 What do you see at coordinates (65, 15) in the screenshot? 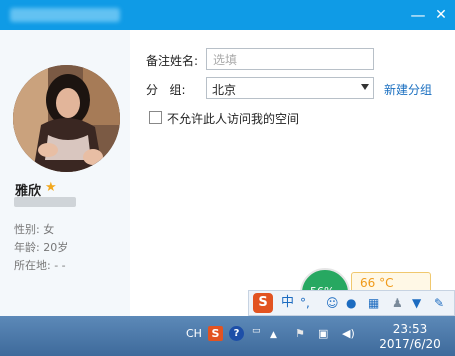
I see `window-title-blurred` at bounding box center [65, 15].